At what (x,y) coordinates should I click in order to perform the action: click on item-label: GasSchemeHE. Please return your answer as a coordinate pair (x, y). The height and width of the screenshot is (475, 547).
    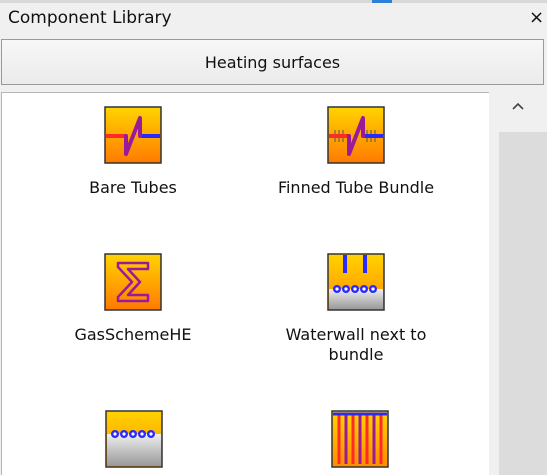
    Looking at the image, I should click on (133, 334).